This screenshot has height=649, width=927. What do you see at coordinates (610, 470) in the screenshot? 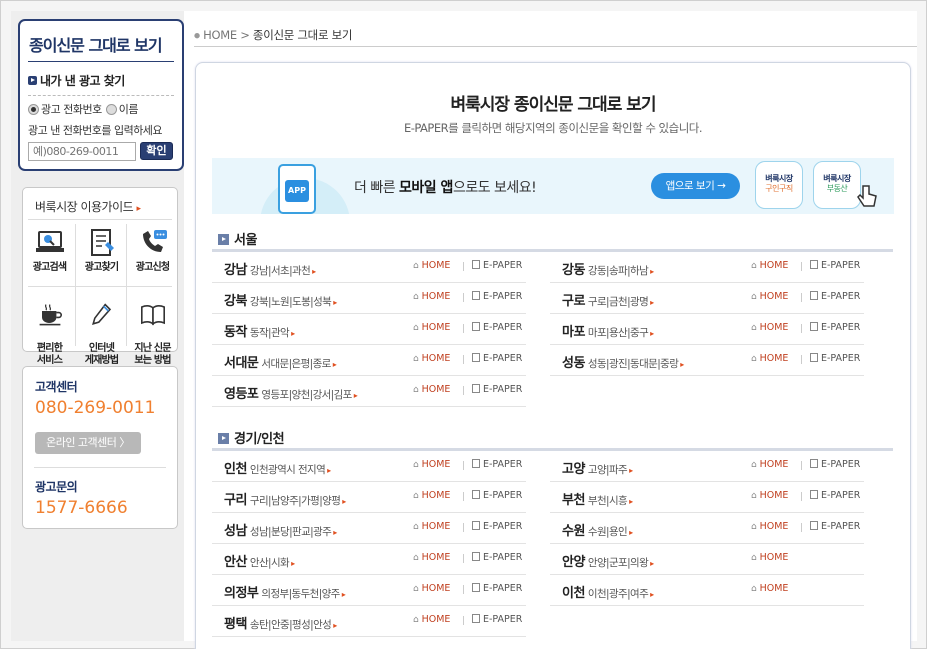
I see `region-areas: 고양|파주 ▸` at bounding box center [610, 470].